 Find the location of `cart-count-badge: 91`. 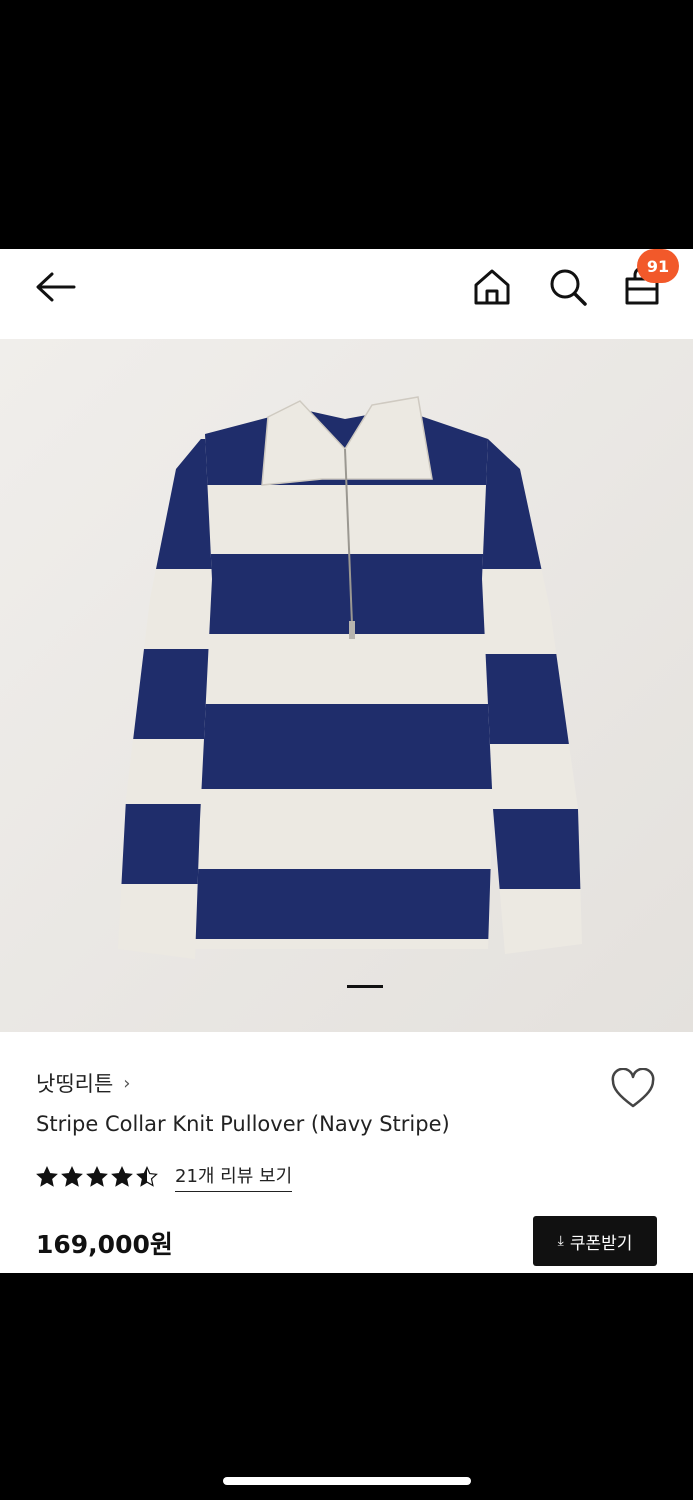

cart-count-badge: 91 is located at coordinates (658, 266).